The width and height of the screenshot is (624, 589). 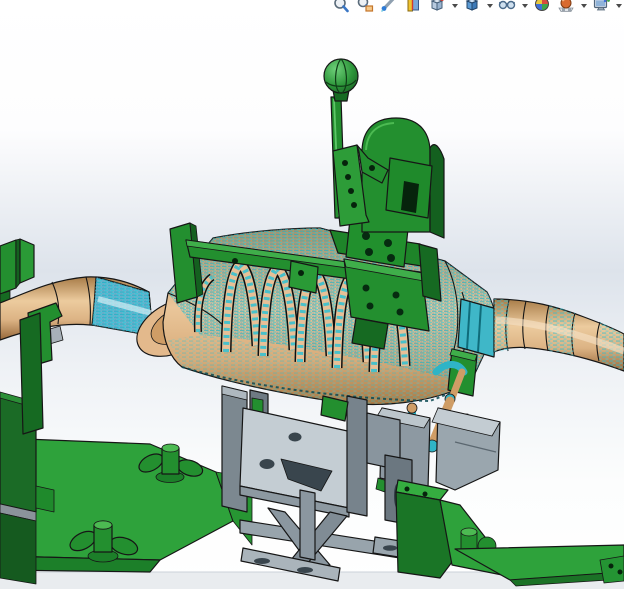 What do you see at coordinates (341, 76) in the screenshot?
I see `ball-lever-handle` at bounding box center [341, 76].